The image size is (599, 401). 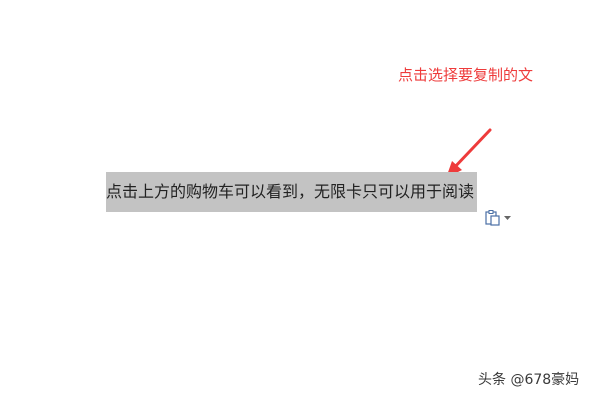 I want to click on selected-text: 点击上方的购物车可以看到，无限卡只可以用于阅读, so click(x=290, y=192).